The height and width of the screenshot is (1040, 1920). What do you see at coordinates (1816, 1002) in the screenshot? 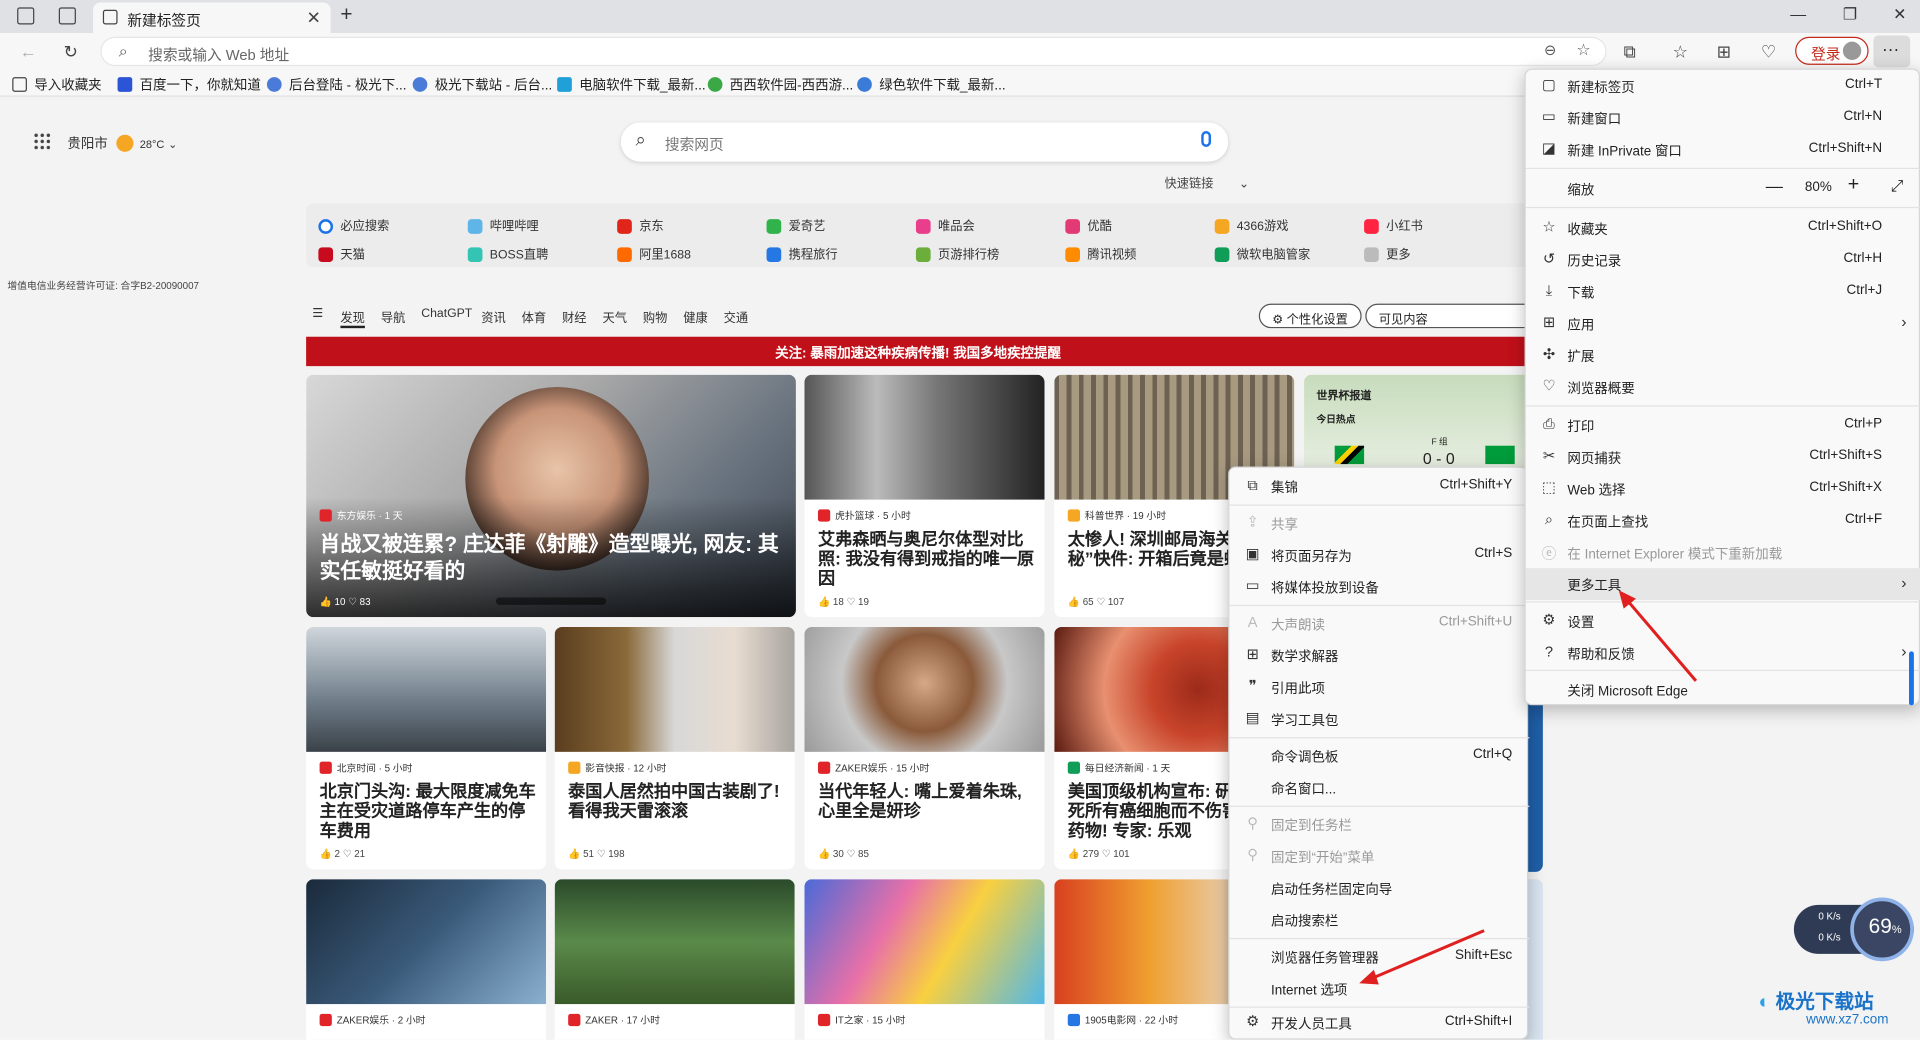
I see `watermark-logo: ◐ 极光下载站` at bounding box center [1816, 1002].